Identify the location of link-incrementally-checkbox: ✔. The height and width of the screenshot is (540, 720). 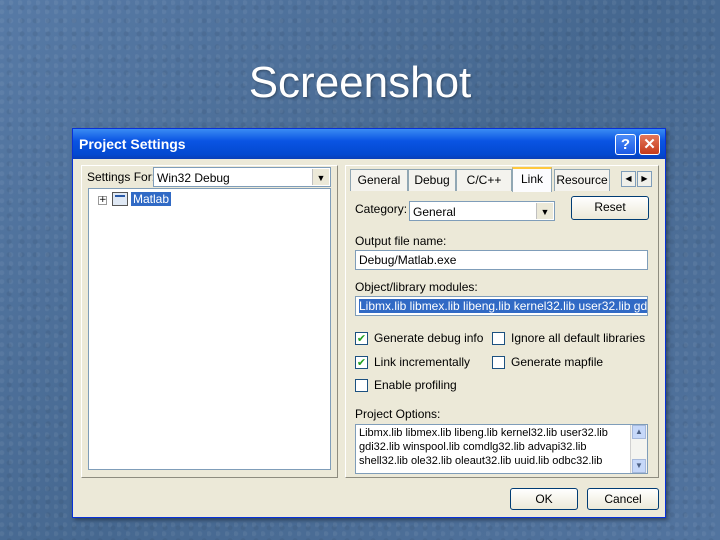
(361, 362).